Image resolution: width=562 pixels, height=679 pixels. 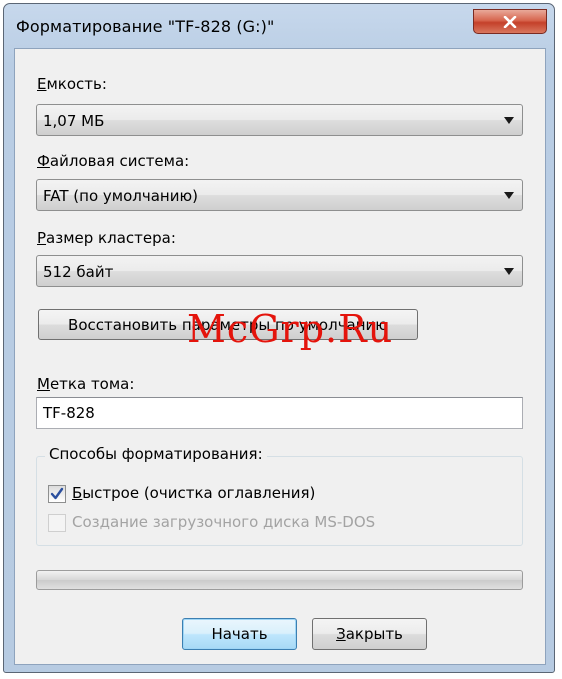 What do you see at coordinates (78, 272) in the screenshot?
I see `cluster-size-value: 512 байт` at bounding box center [78, 272].